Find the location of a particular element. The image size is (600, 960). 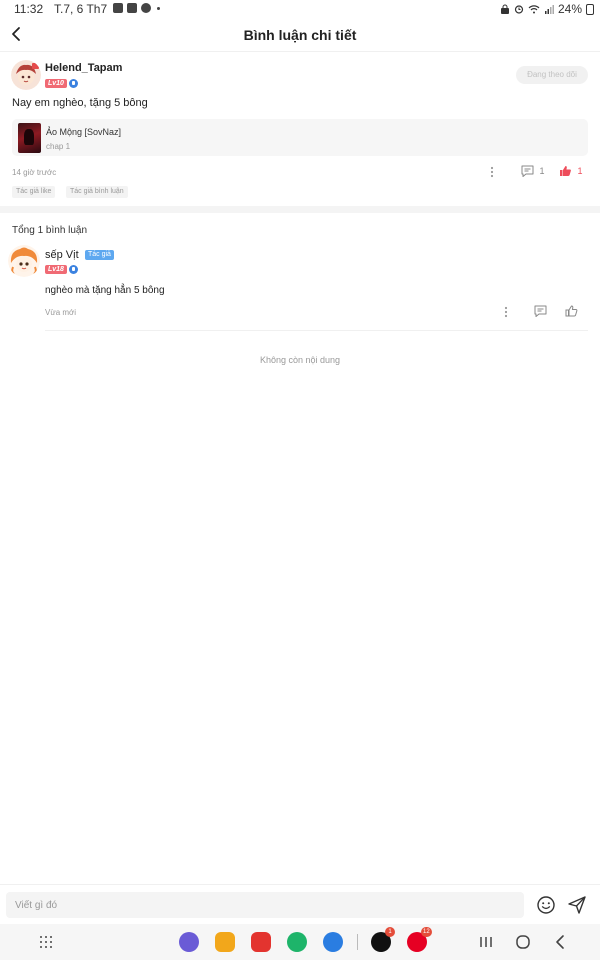

system-nav-bar: 1 12 is located at coordinates (300, 942).